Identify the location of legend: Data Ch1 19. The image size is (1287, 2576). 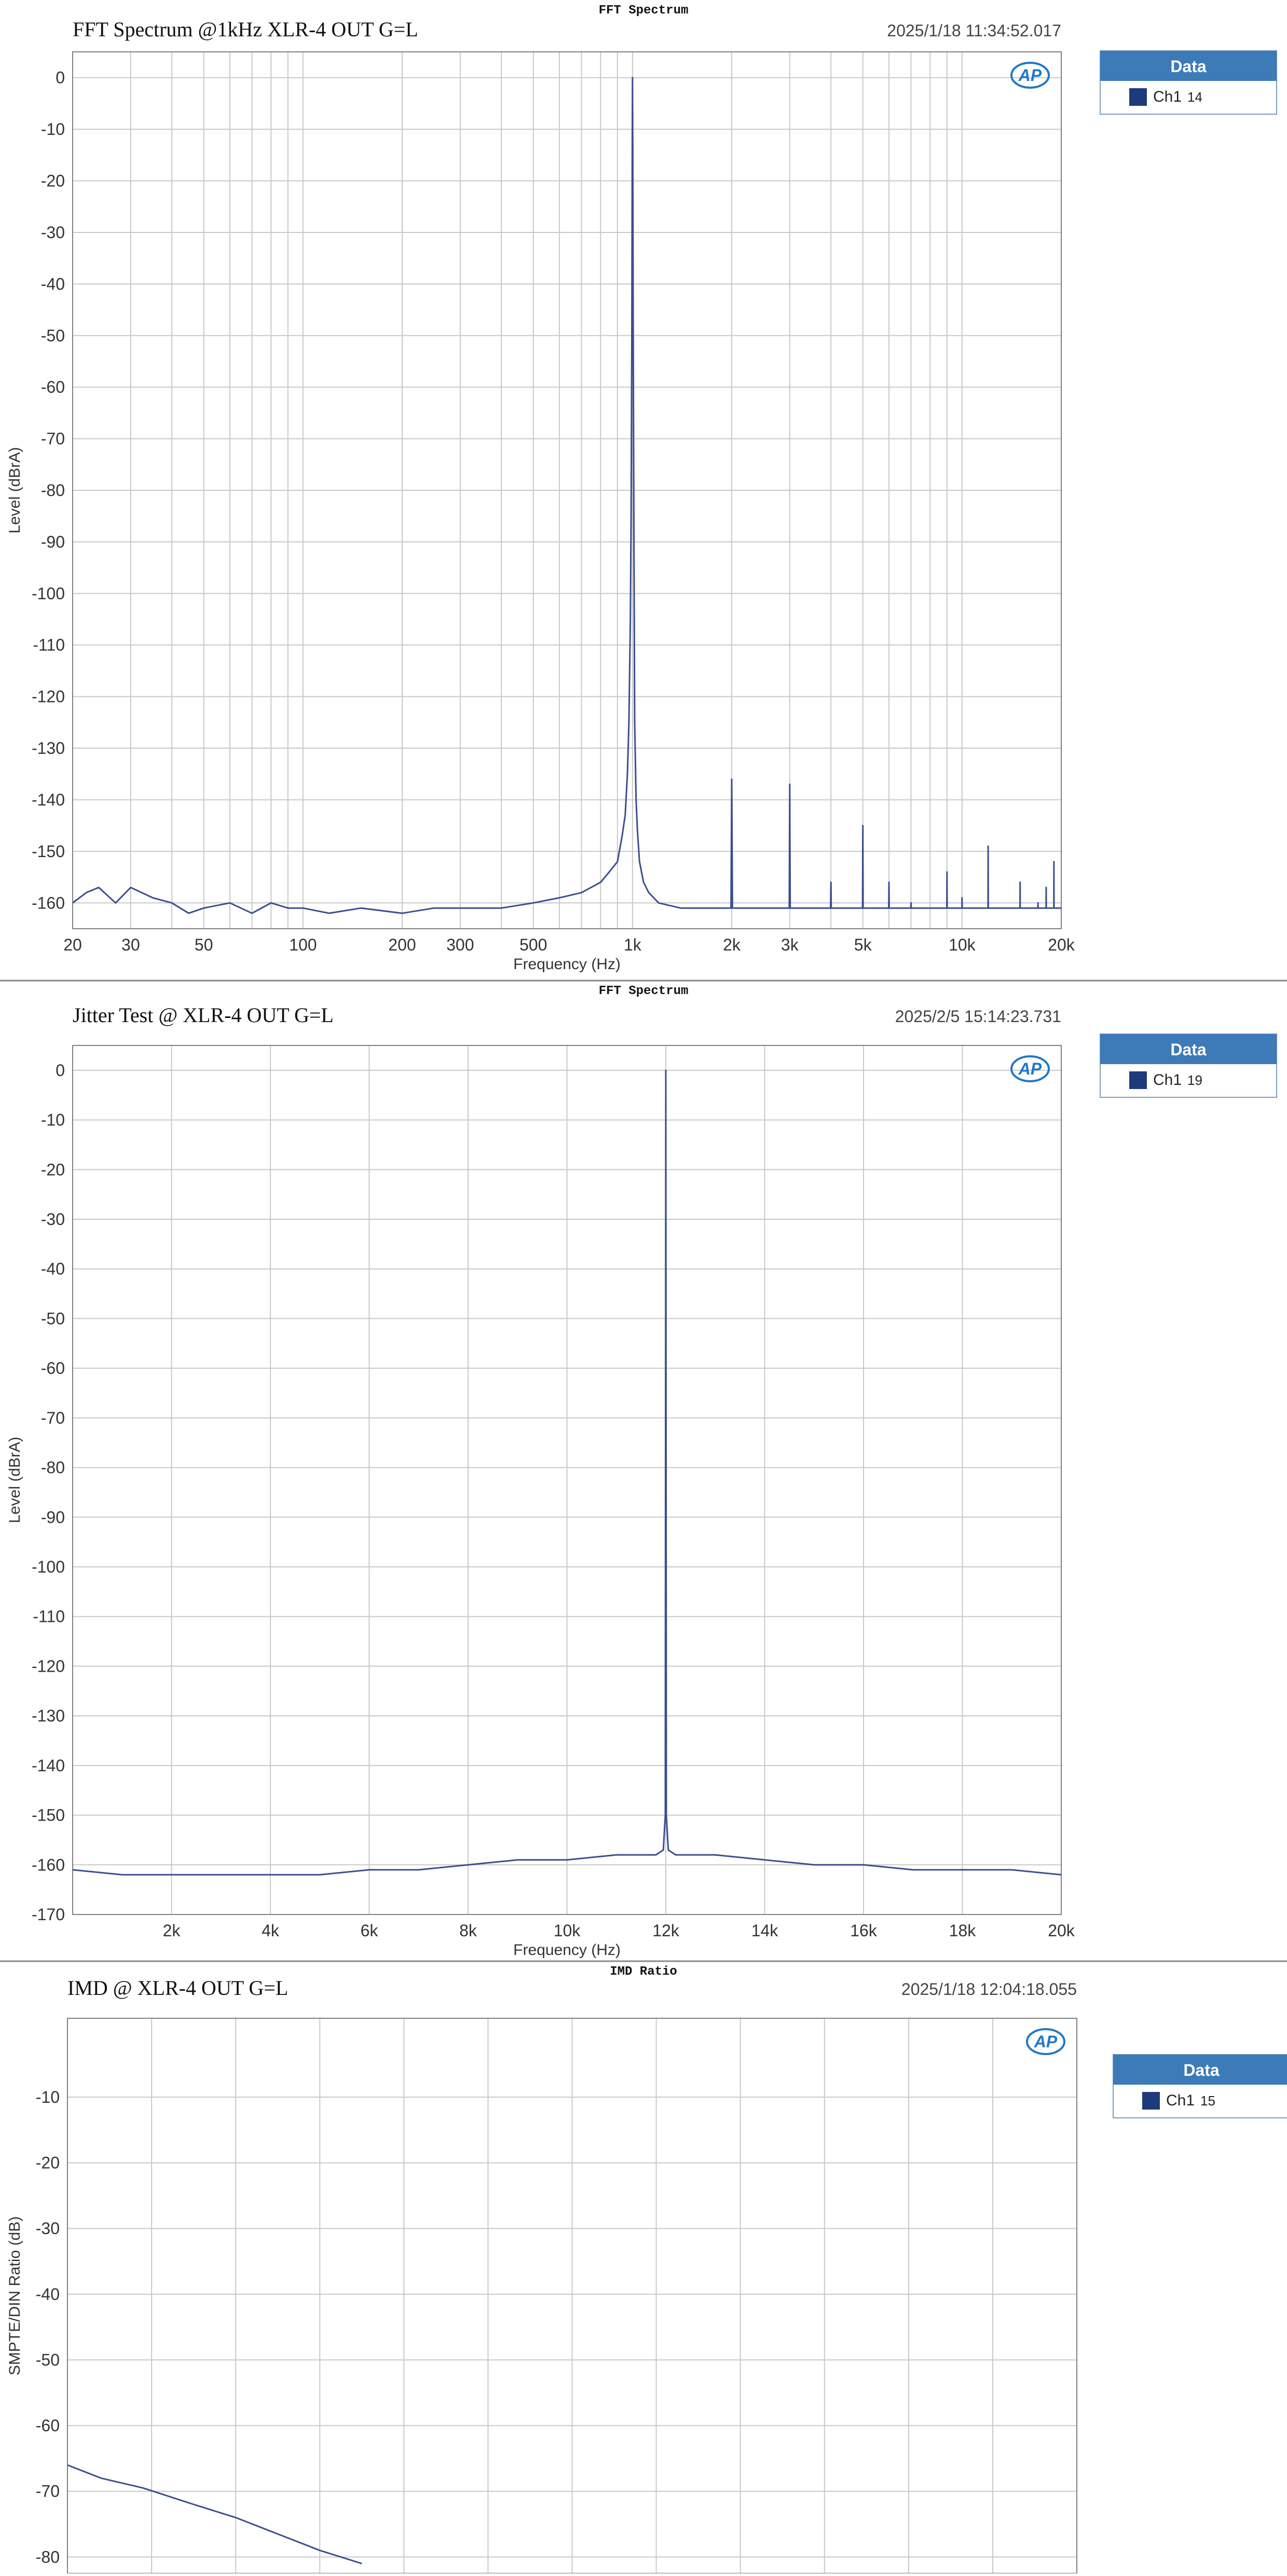
(1188, 1066).